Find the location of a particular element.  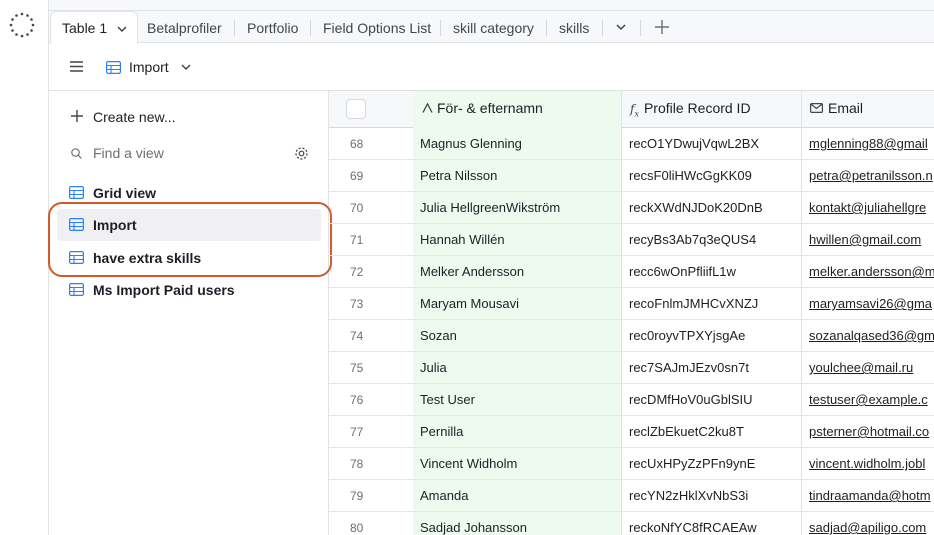

cell-profile-record-id: recO1YDwujVqwL2BX is located at coordinates (712, 143).